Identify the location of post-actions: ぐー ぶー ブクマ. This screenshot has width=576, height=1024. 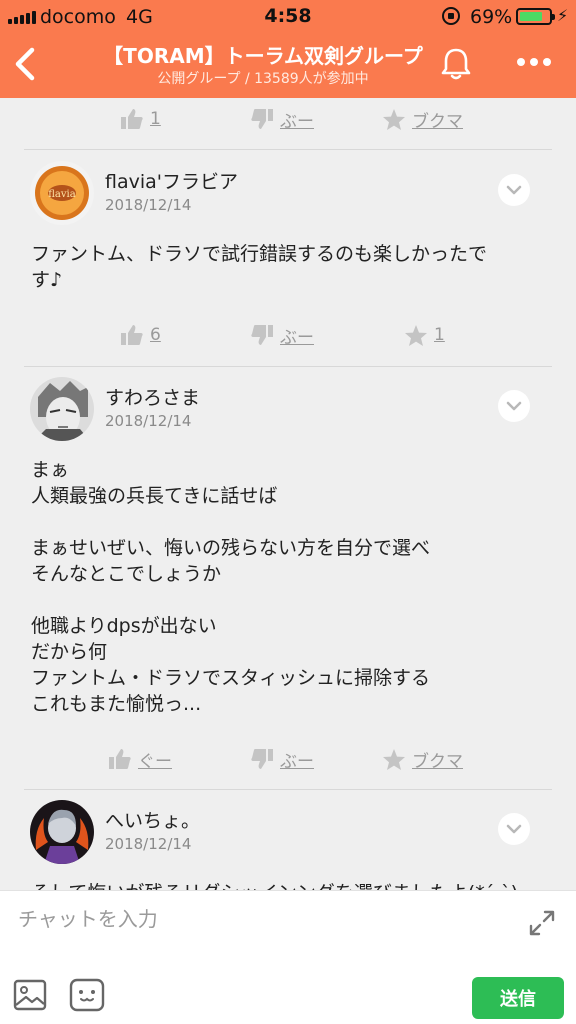
(288, 759).